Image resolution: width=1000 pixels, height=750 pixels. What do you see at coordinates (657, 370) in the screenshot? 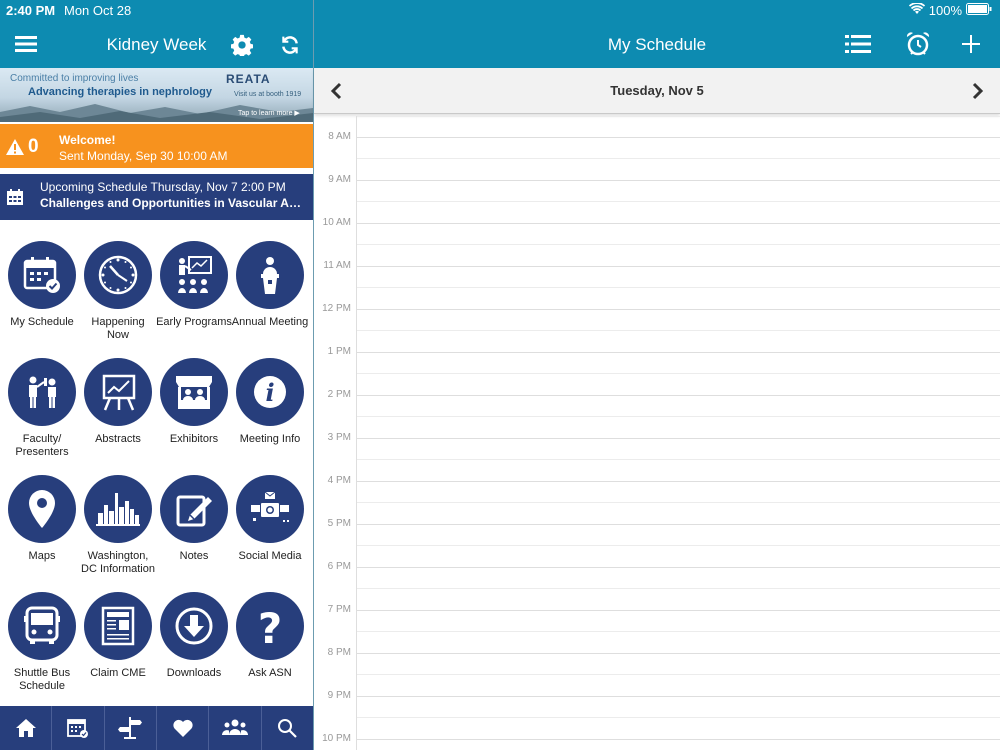
I see `hour-slot: 1 PM` at bounding box center [657, 370].